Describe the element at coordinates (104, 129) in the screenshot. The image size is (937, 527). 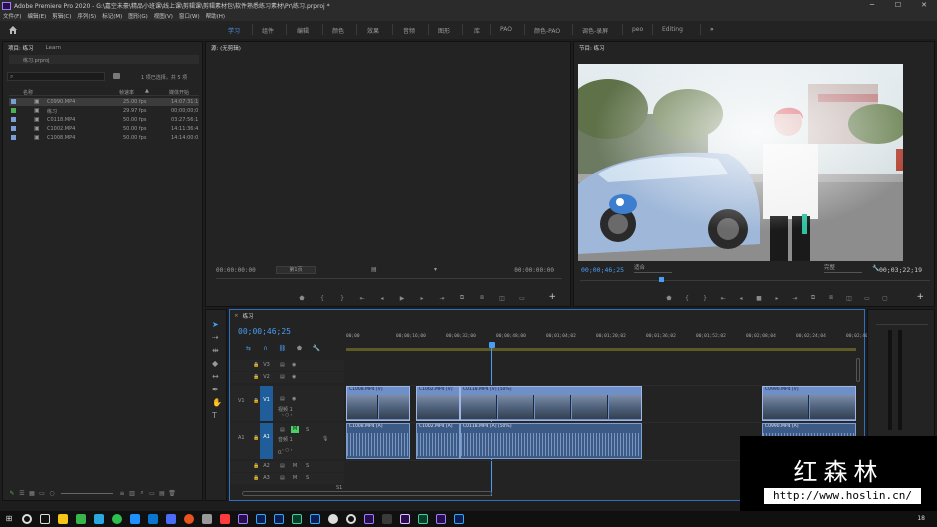
I see `project-item-row: ▣ C1002.MP4 50.00 fps 14:11:36:4` at that location.